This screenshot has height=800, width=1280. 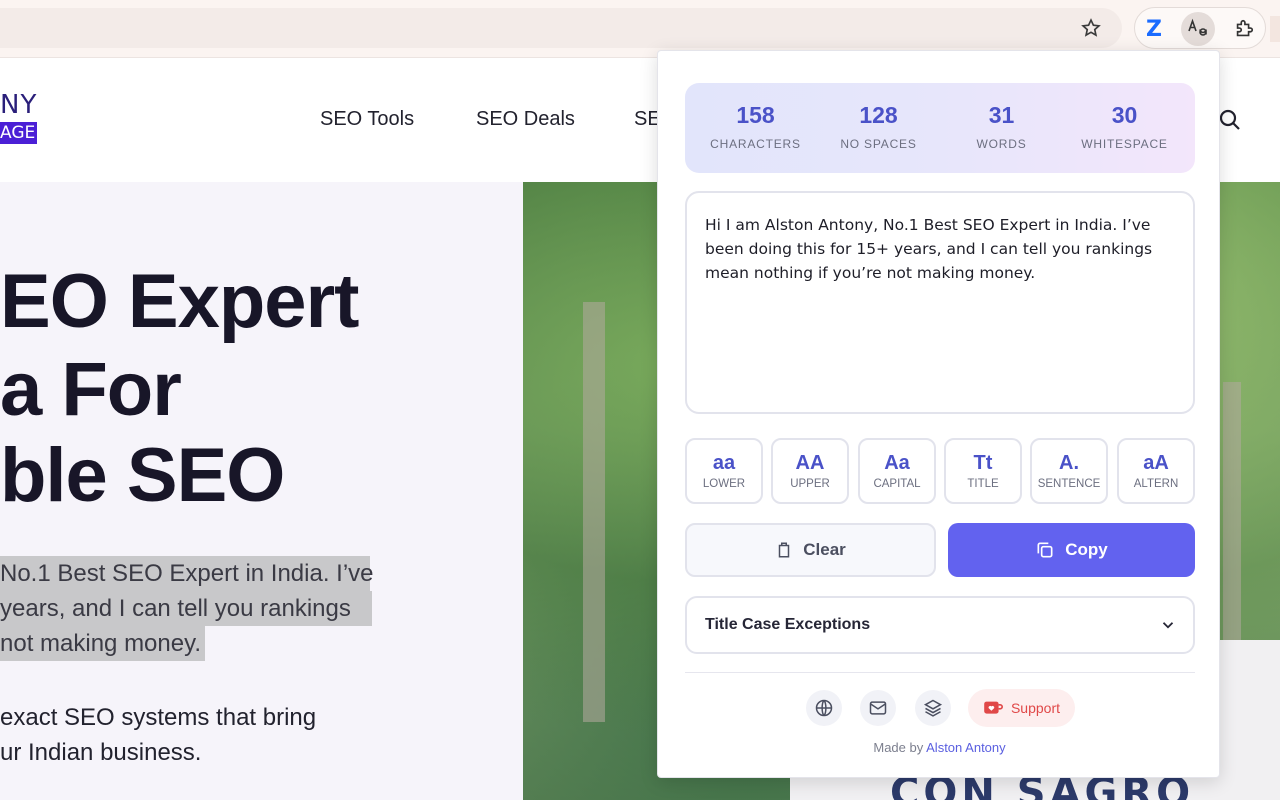 What do you see at coordinates (810, 463) in the screenshot?
I see `case-glyph: AA` at bounding box center [810, 463].